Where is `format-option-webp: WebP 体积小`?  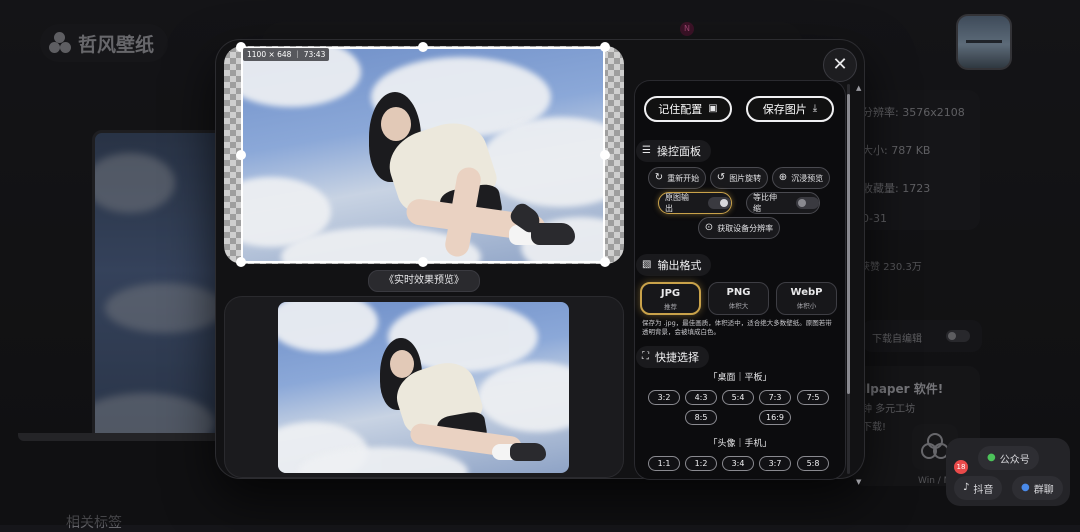 format-option-webp: WebP 体积小 is located at coordinates (806, 298).